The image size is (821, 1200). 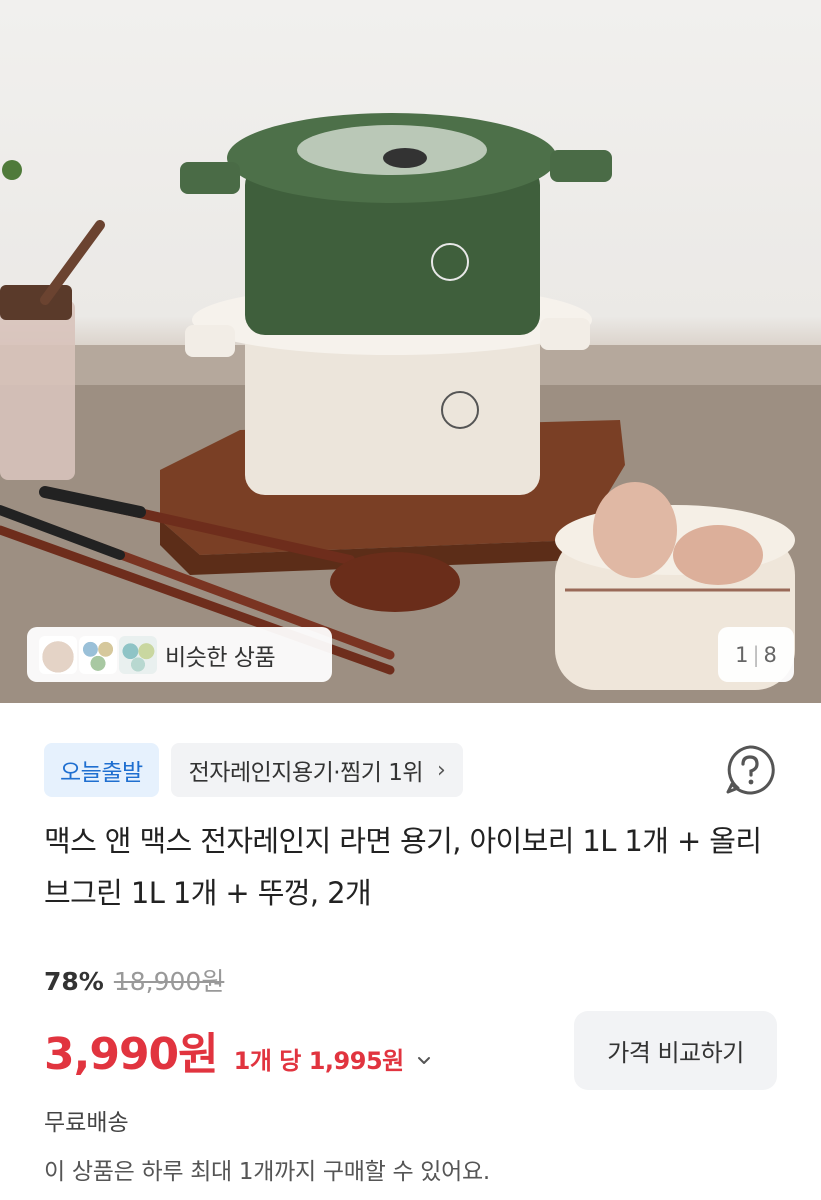 What do you see at coordinates (750, 770) in the screenshot?
I see `question-circle-icon` at bounding box center [750, 770].